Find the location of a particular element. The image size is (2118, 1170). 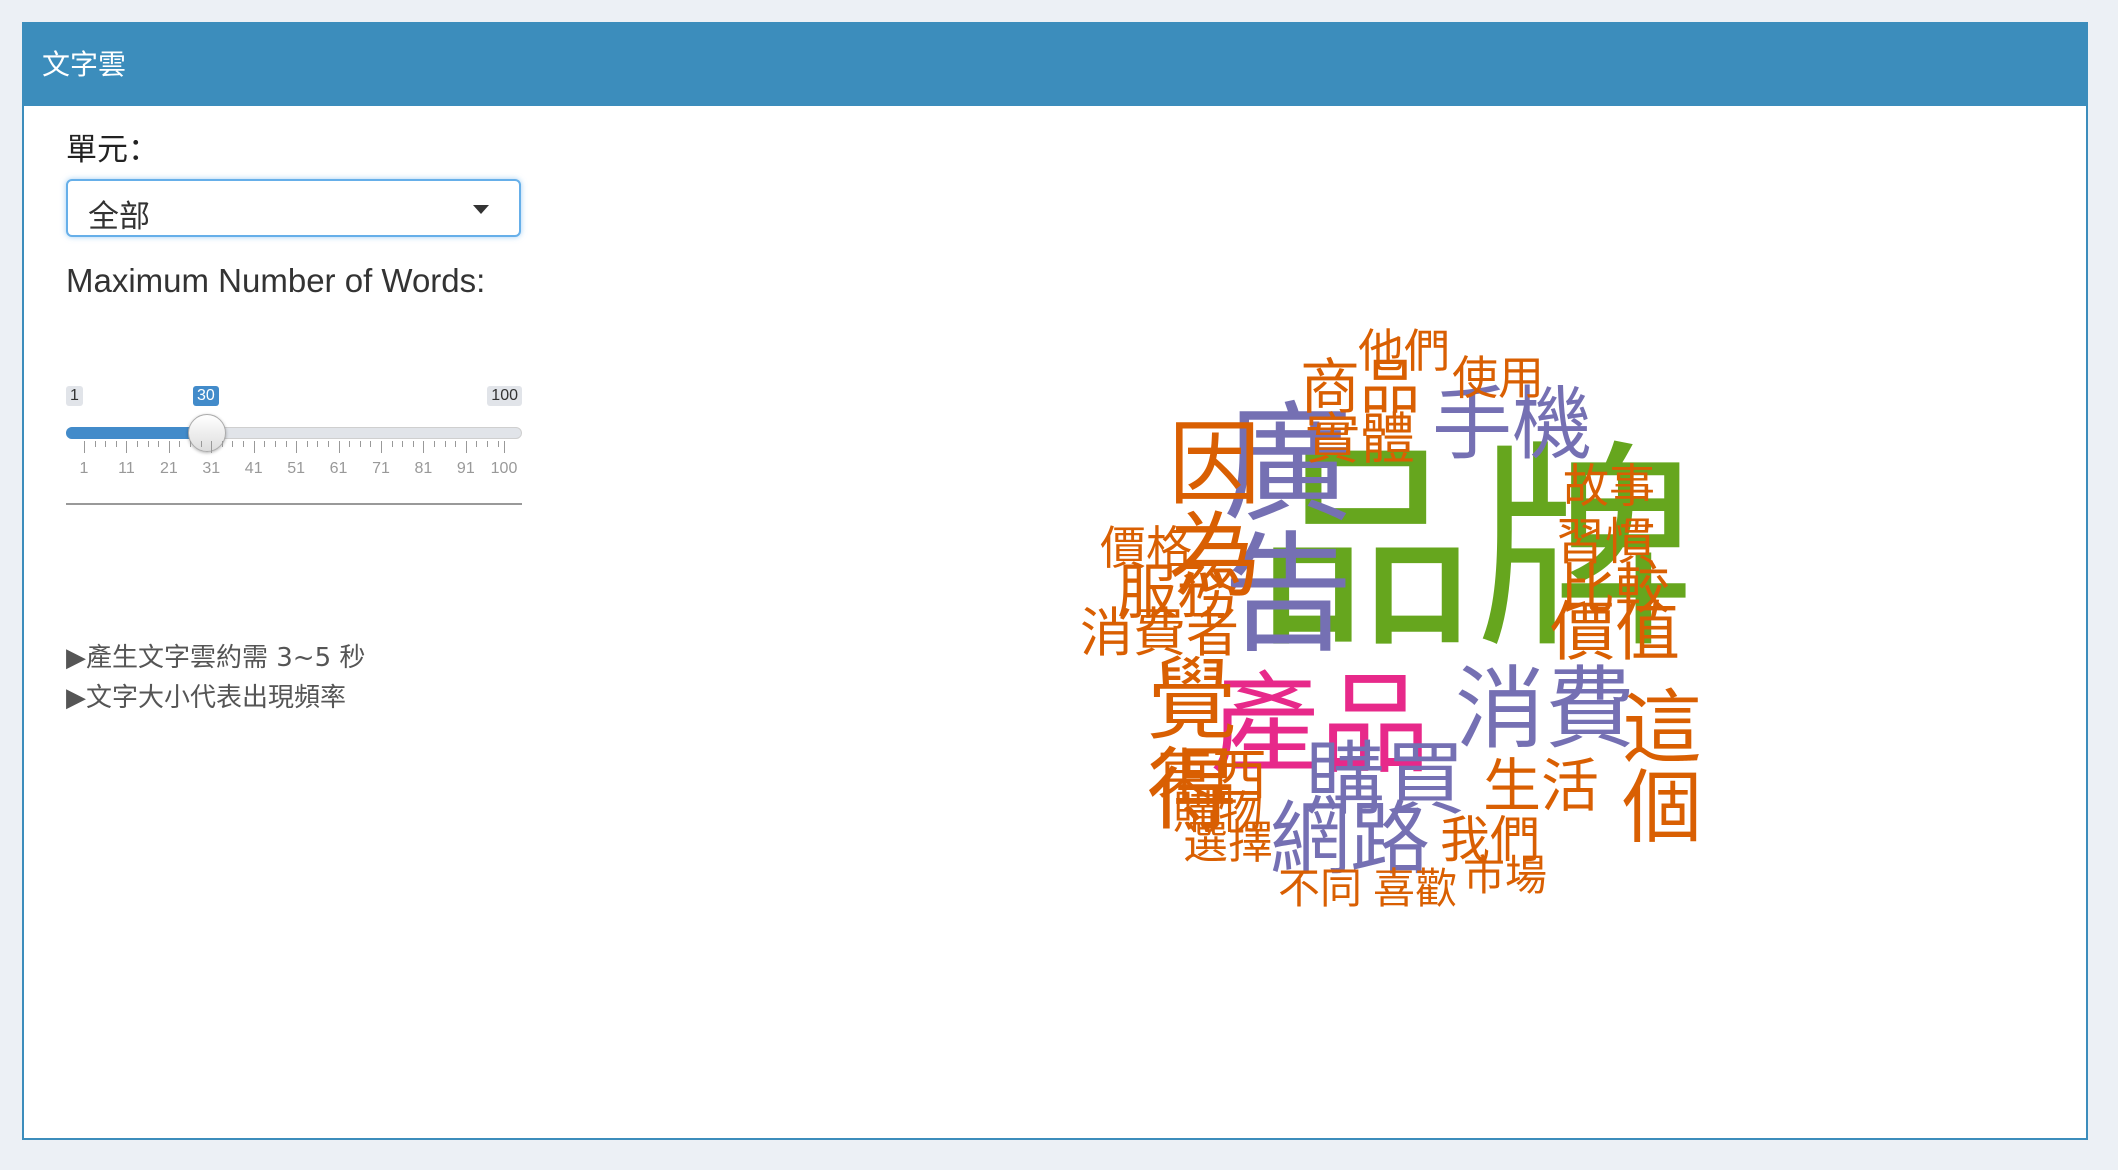

max-words-label: Maximum Number of Words: is located at coordinates (276, 280).